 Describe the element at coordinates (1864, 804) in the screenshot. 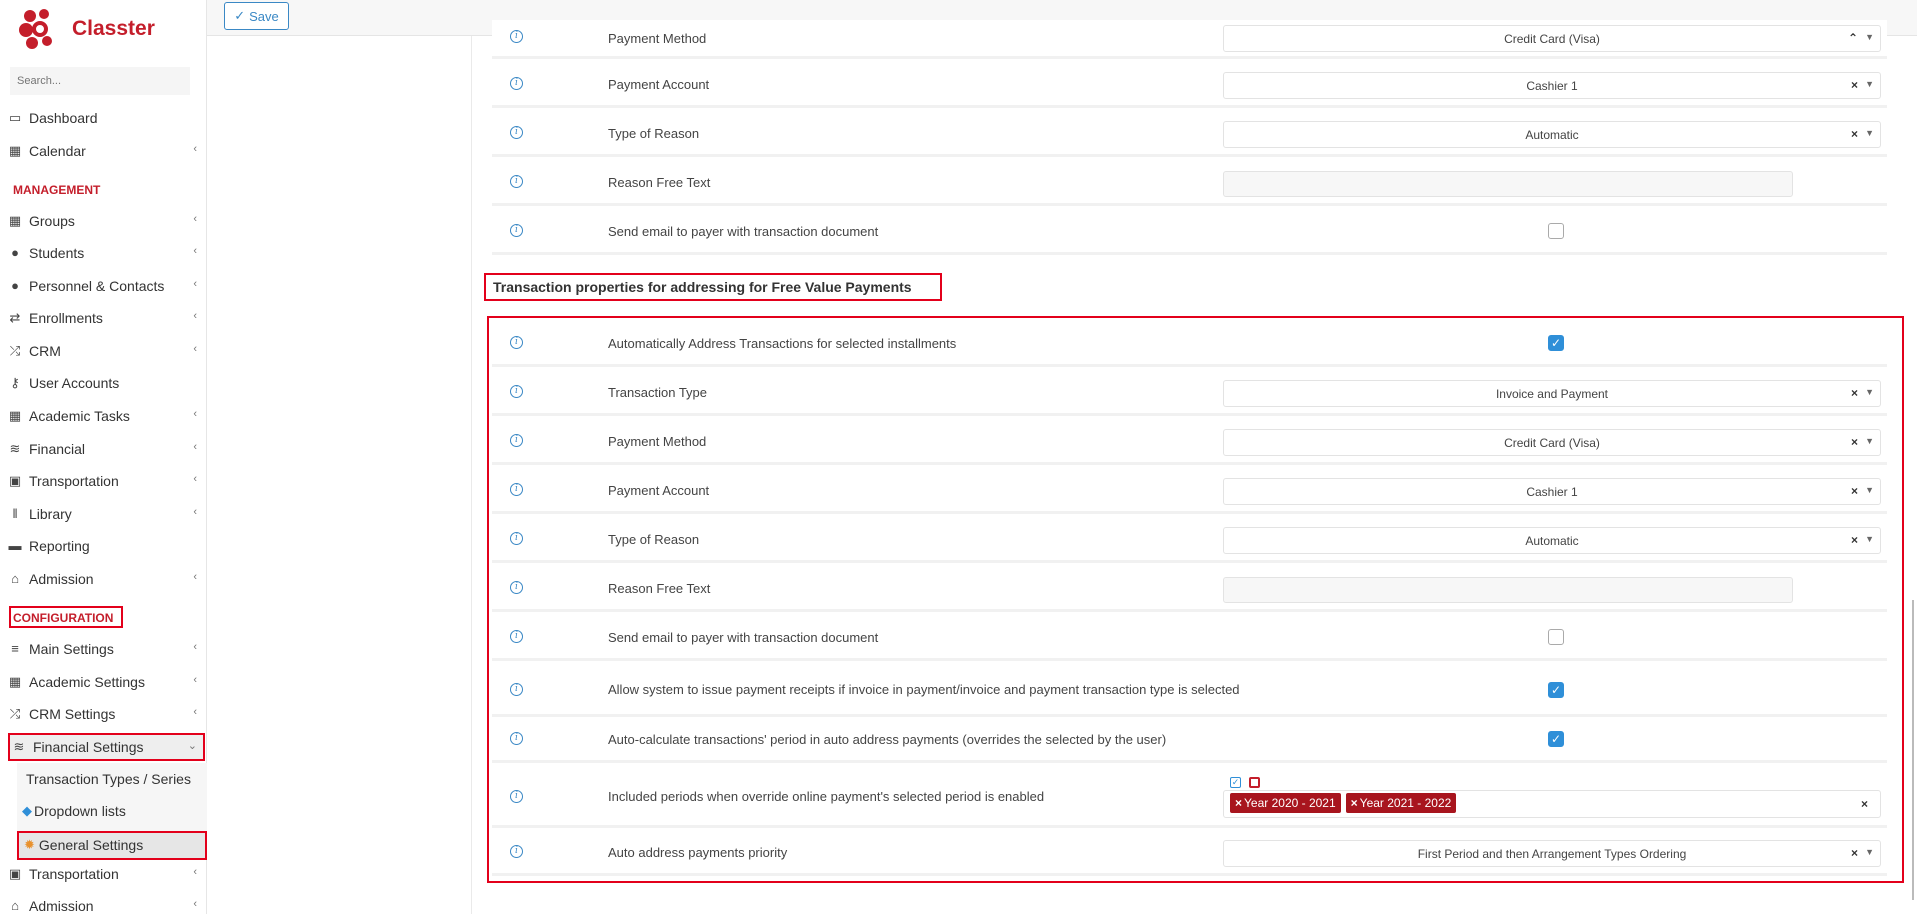

I see `clear-all-icon: ×` at that location.